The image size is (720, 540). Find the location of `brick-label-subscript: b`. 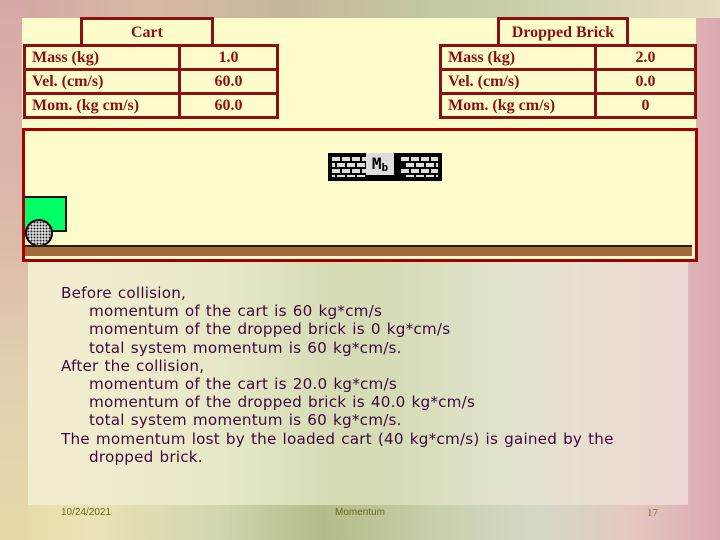

brick-label-subscript: b is located at coordinates (385, 167).